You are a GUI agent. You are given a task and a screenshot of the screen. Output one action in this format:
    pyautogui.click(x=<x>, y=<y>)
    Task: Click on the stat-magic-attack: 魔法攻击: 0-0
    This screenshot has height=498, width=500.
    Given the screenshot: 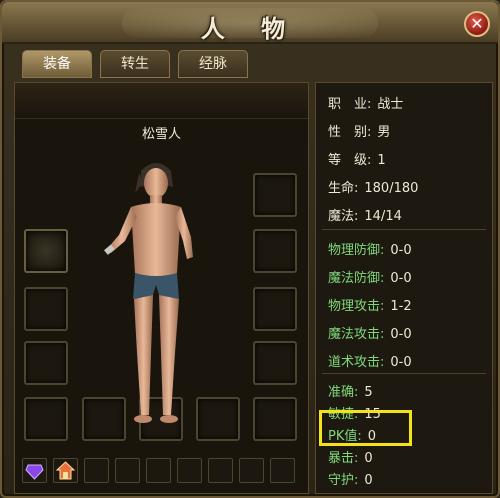 What is the action you would take?
    pyautogui.click(x=370, y=334)
    